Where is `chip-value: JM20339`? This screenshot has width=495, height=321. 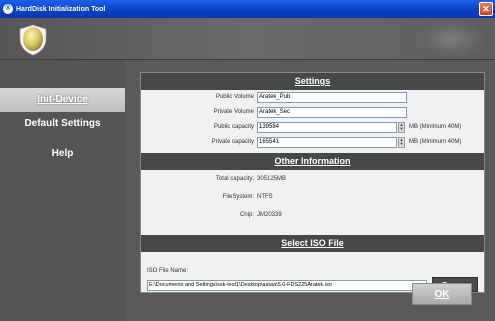
chip-value: JM20339 is located at coordinates (269, 215).